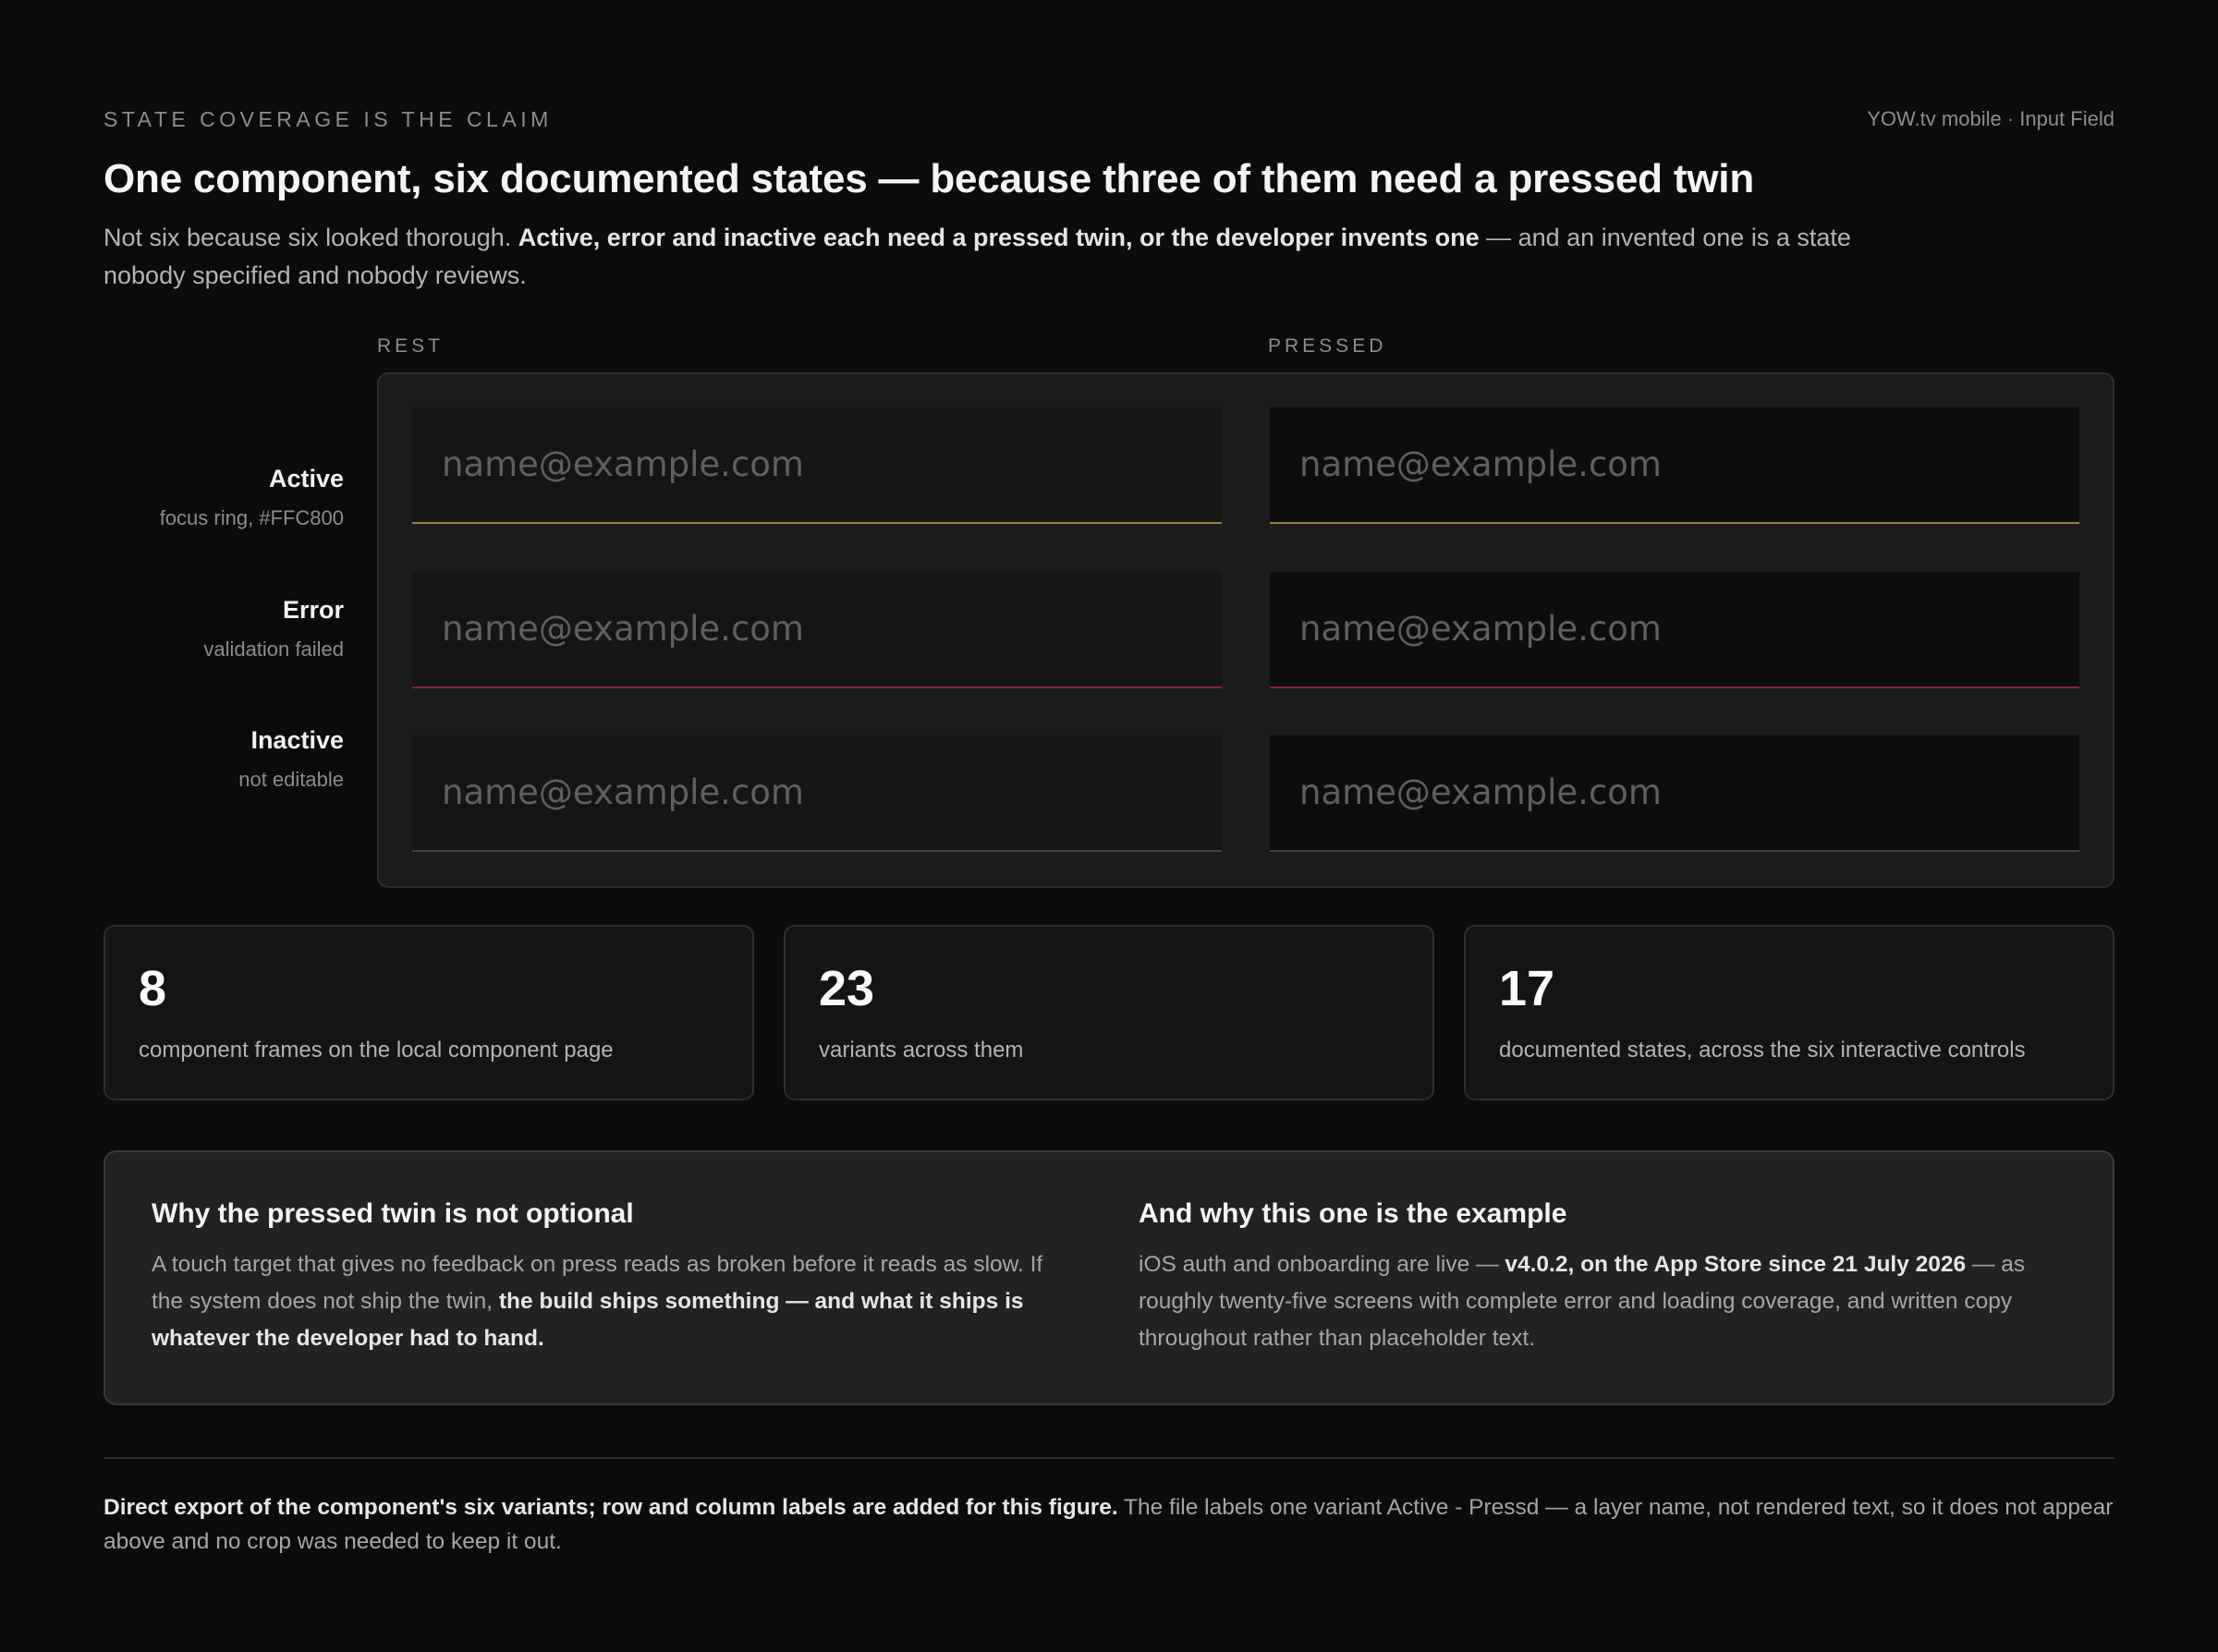 This screenshot has width=2218, height=1652. Describe the element at coordinates (328, 119) in the screenshot. I see `eyebrow: STATE COVERAGE IS THE CLAIM` at that location.